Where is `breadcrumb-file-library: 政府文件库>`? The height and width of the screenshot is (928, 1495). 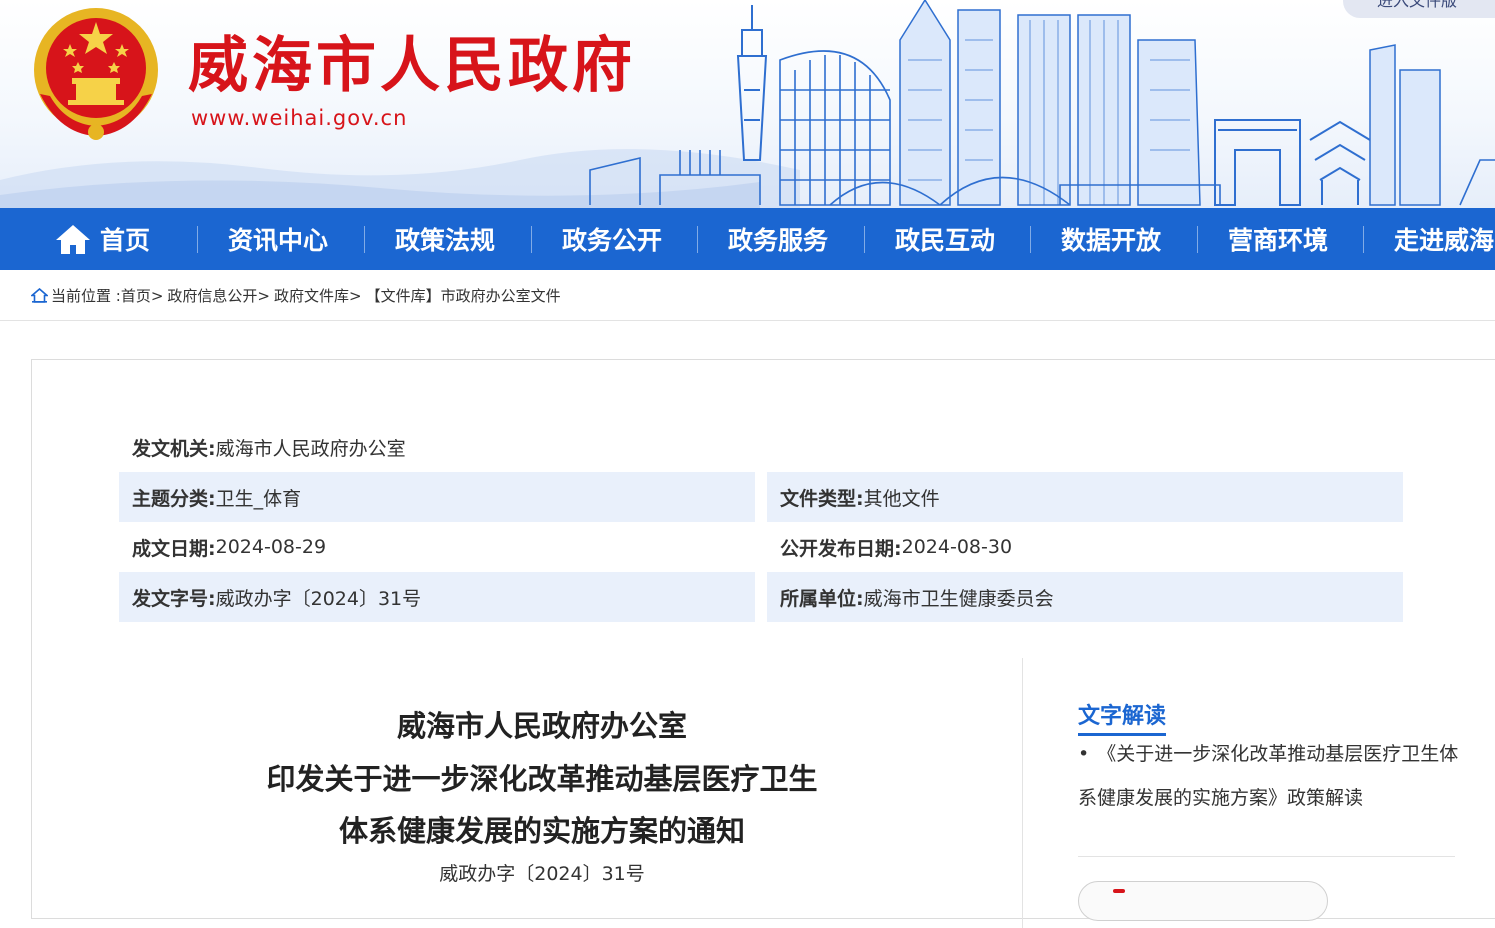
breadcrumb-file-library: 政府文件库> is located at coordinates (318, 295).